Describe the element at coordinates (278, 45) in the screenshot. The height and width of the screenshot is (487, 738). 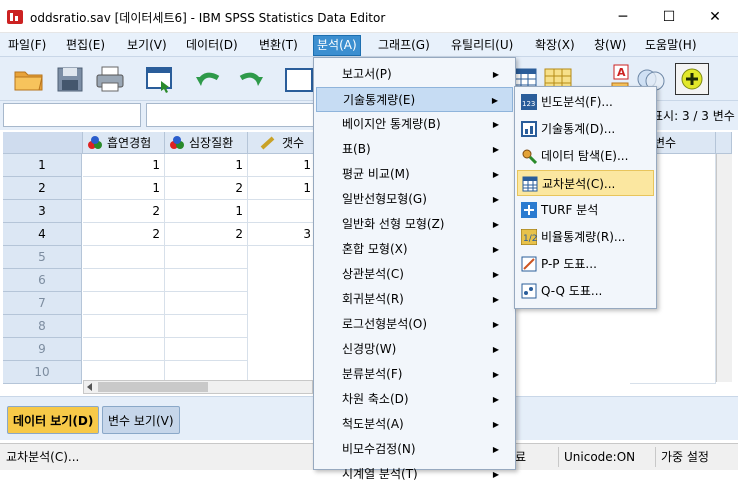
I see `menu-transform: 변환(T)` at that location.